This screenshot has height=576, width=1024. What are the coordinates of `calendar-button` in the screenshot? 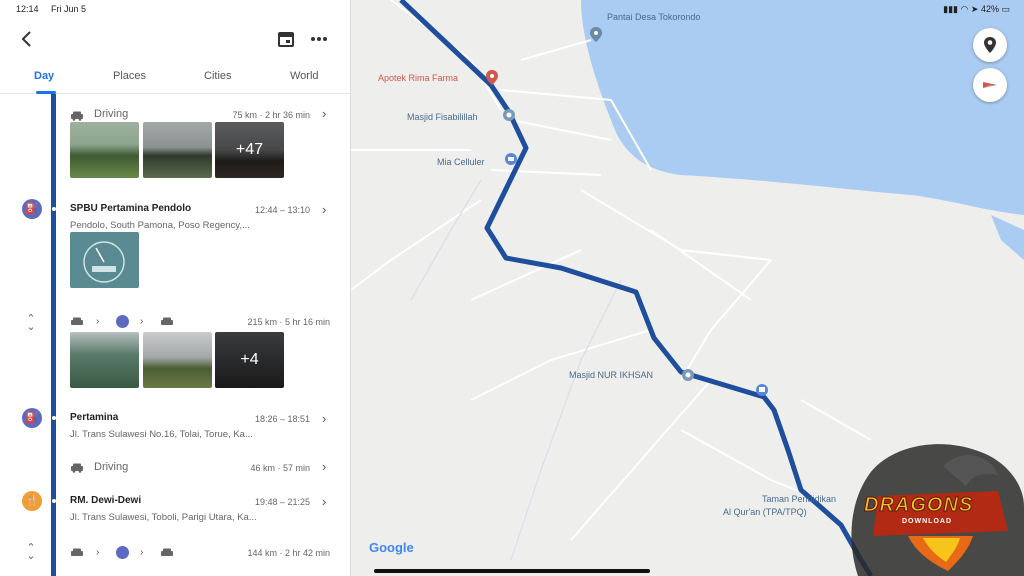 It's located at (286, 39).